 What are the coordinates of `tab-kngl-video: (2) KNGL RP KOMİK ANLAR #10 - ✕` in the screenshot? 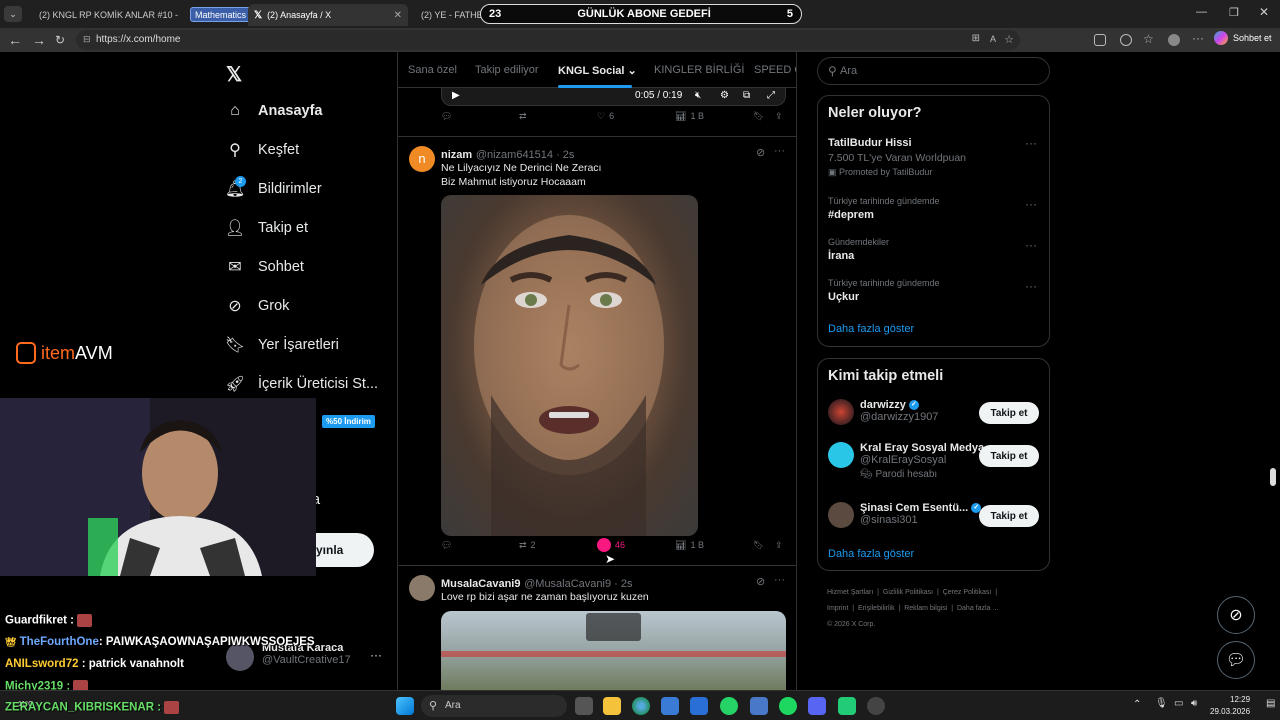 It's located at (106, 15).